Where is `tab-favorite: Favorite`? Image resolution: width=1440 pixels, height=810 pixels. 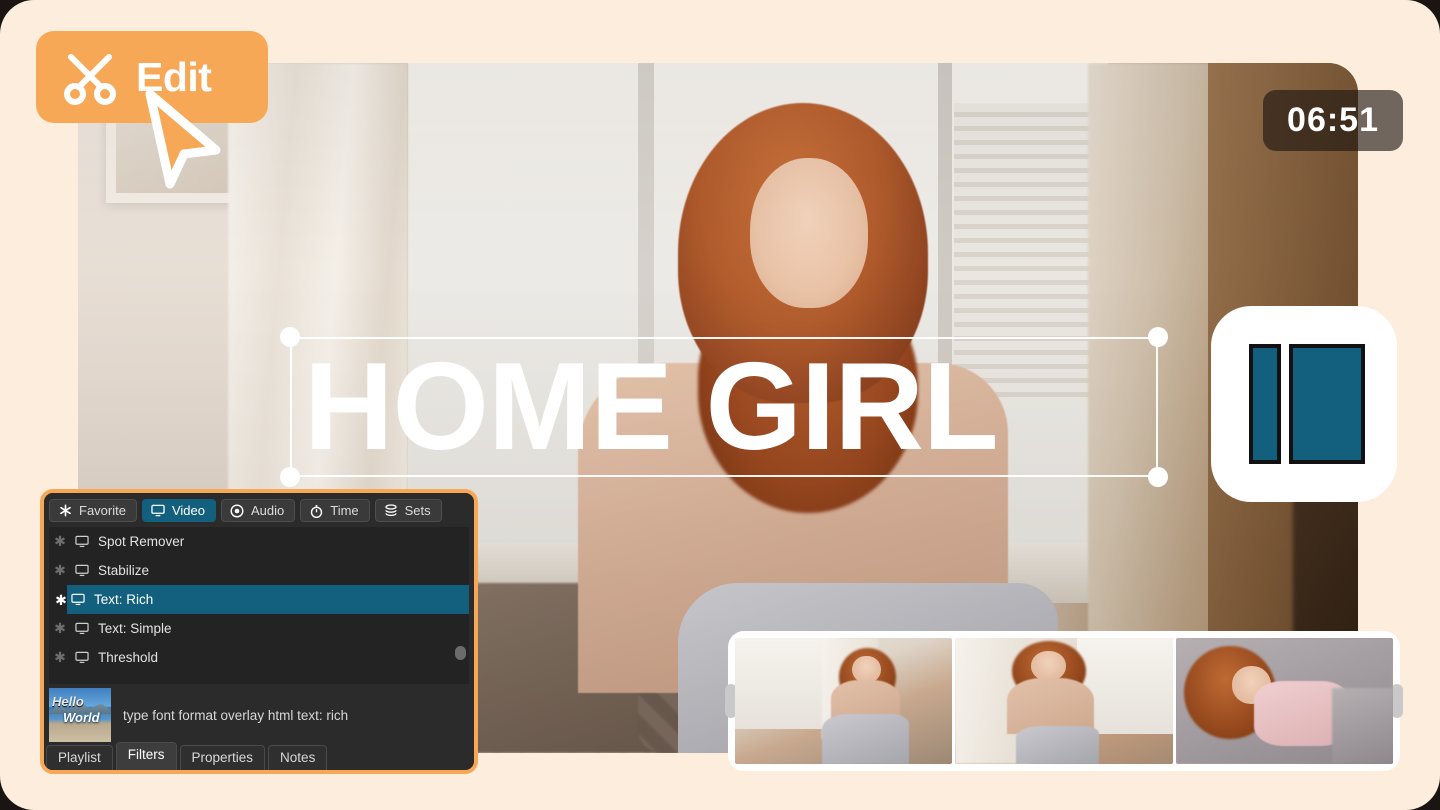 tab-favorite: Favorite is located at coordinates (93, 510).